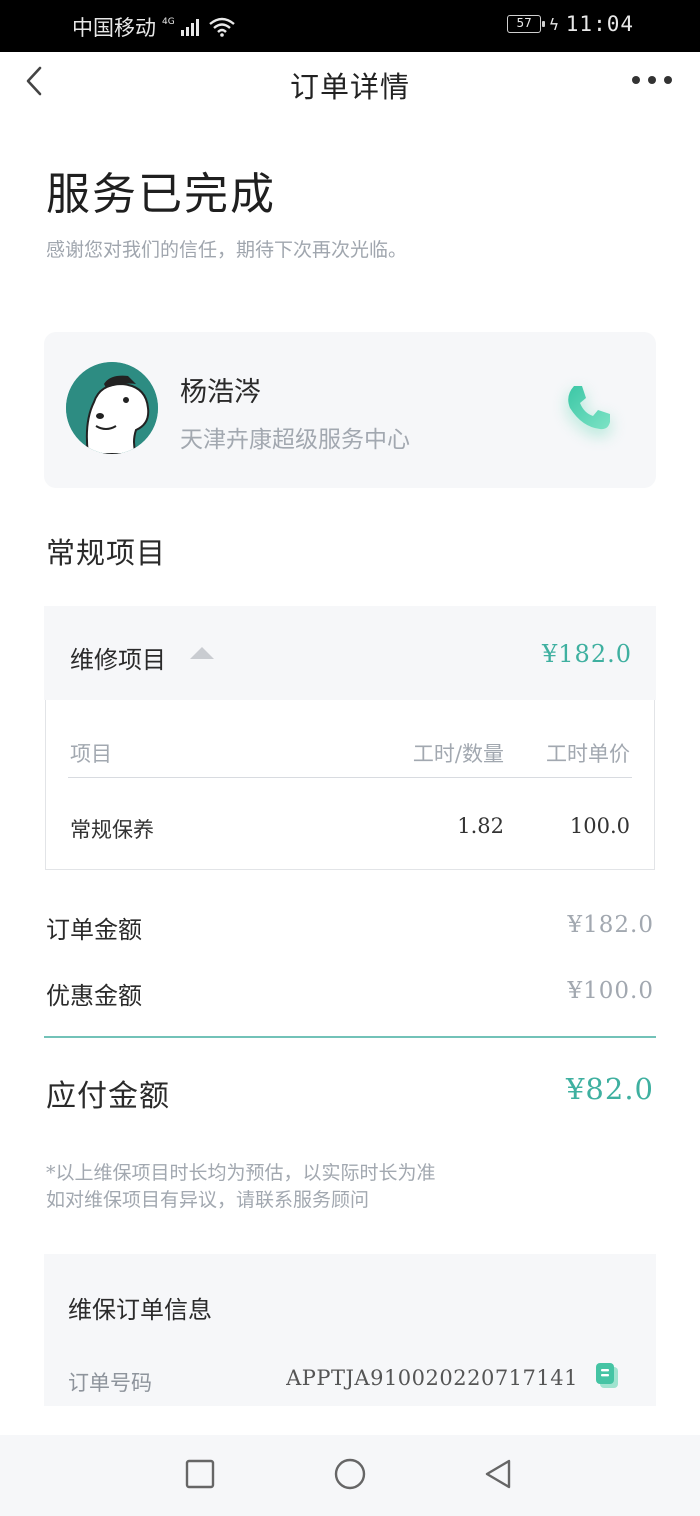  I want to click on column-header-price: 工时单价, so click(588, 754).